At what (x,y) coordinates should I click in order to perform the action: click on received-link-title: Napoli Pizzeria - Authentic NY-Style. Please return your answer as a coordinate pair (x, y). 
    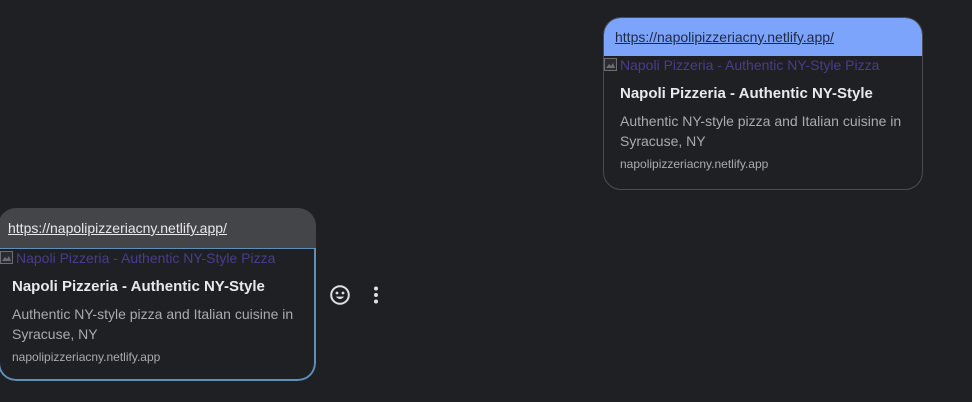
    Looking at the image, I should click on (138, 286).